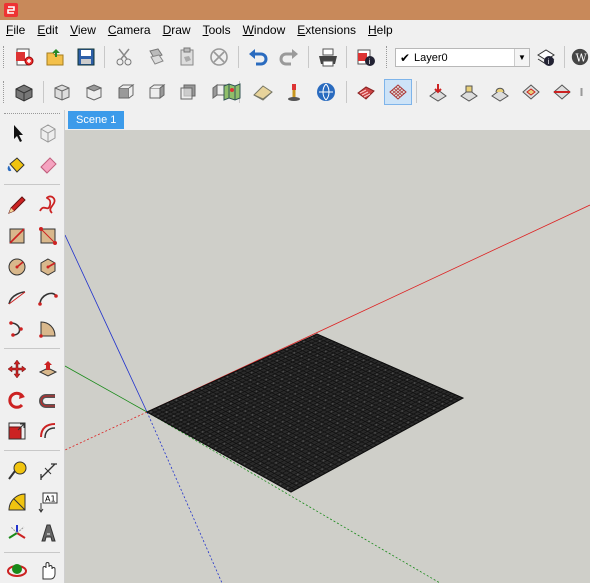 The width and height of the screenshot is (590, 583). Describe the element at coordinates (17, 165) in the screenshot. I see `paint-bucket-icon` at that location.